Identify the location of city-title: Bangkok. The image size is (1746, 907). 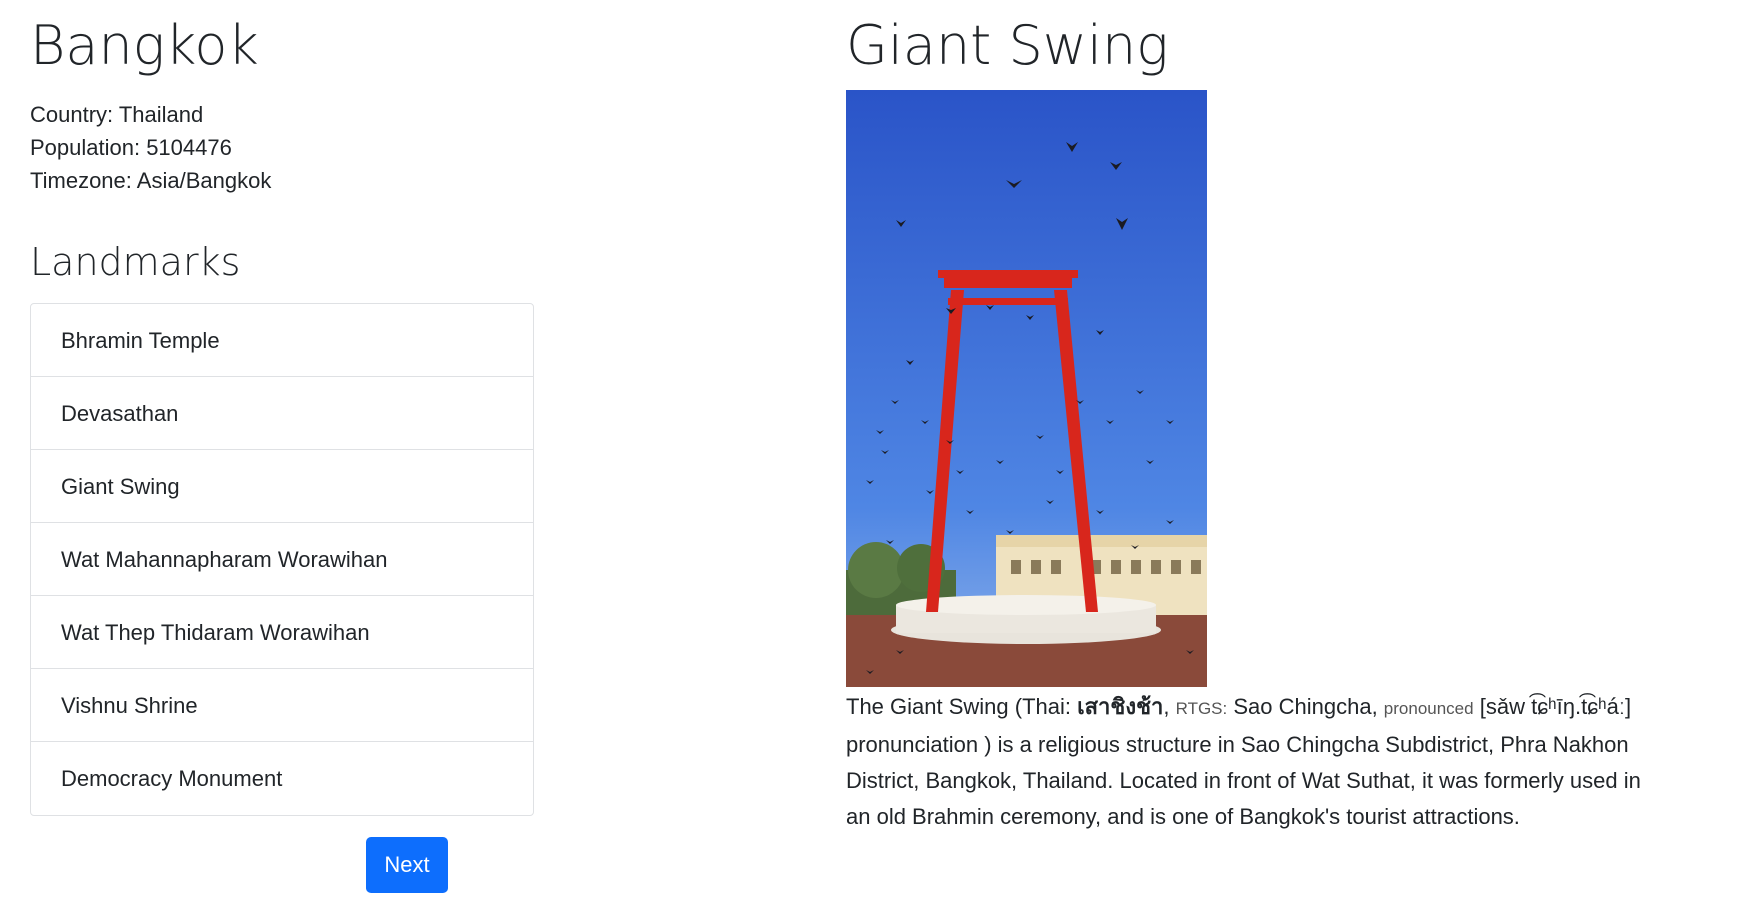
(144, 45).